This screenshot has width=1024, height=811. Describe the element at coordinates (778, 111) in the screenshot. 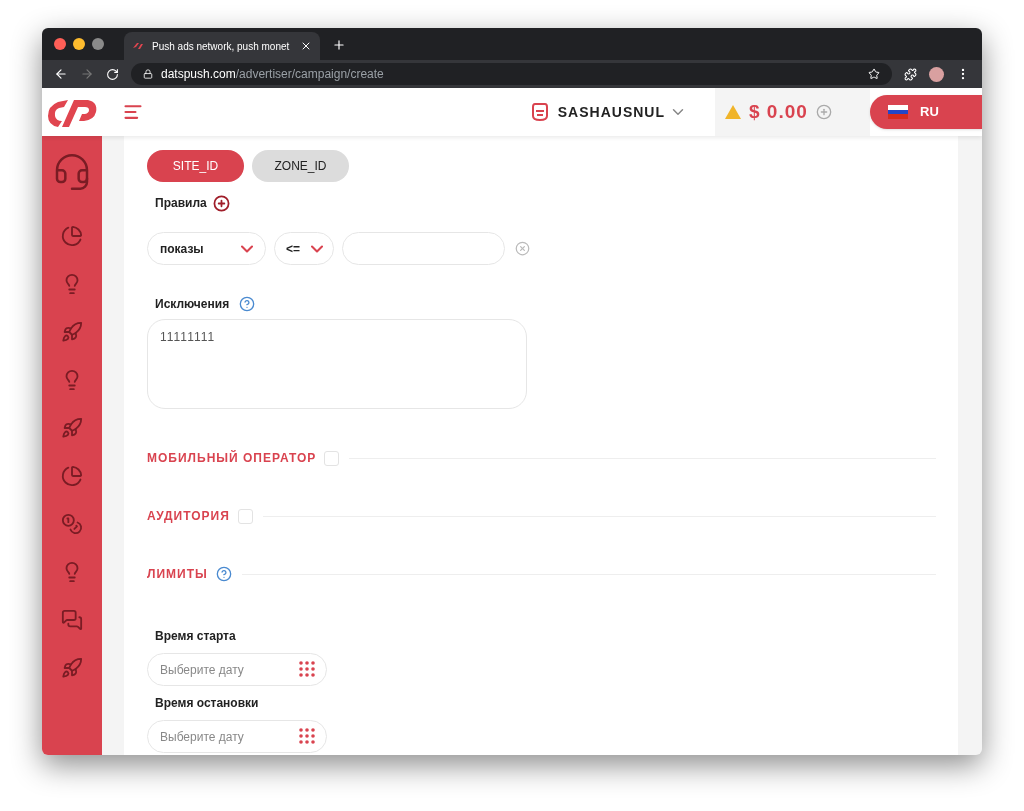

I see `balance-amount: $ 0.00` at that location.